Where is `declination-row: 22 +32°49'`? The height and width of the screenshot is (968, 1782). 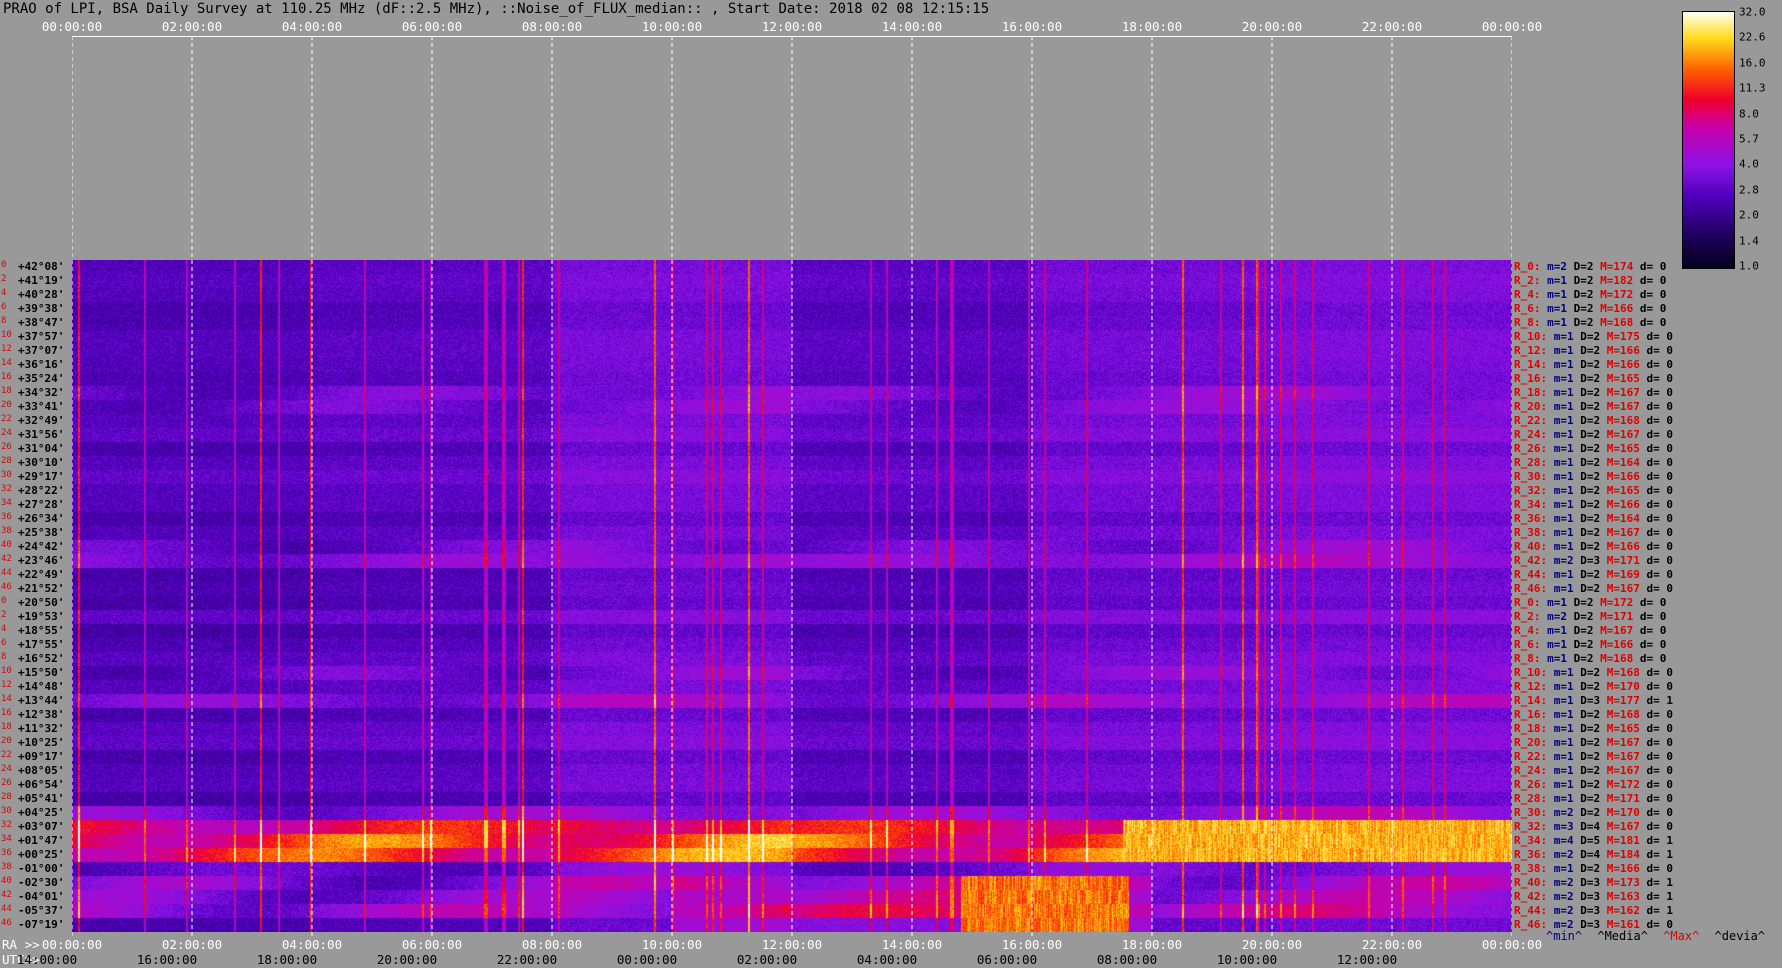
declination-row: 22 +32°49' is located at coordinates (36, 421).